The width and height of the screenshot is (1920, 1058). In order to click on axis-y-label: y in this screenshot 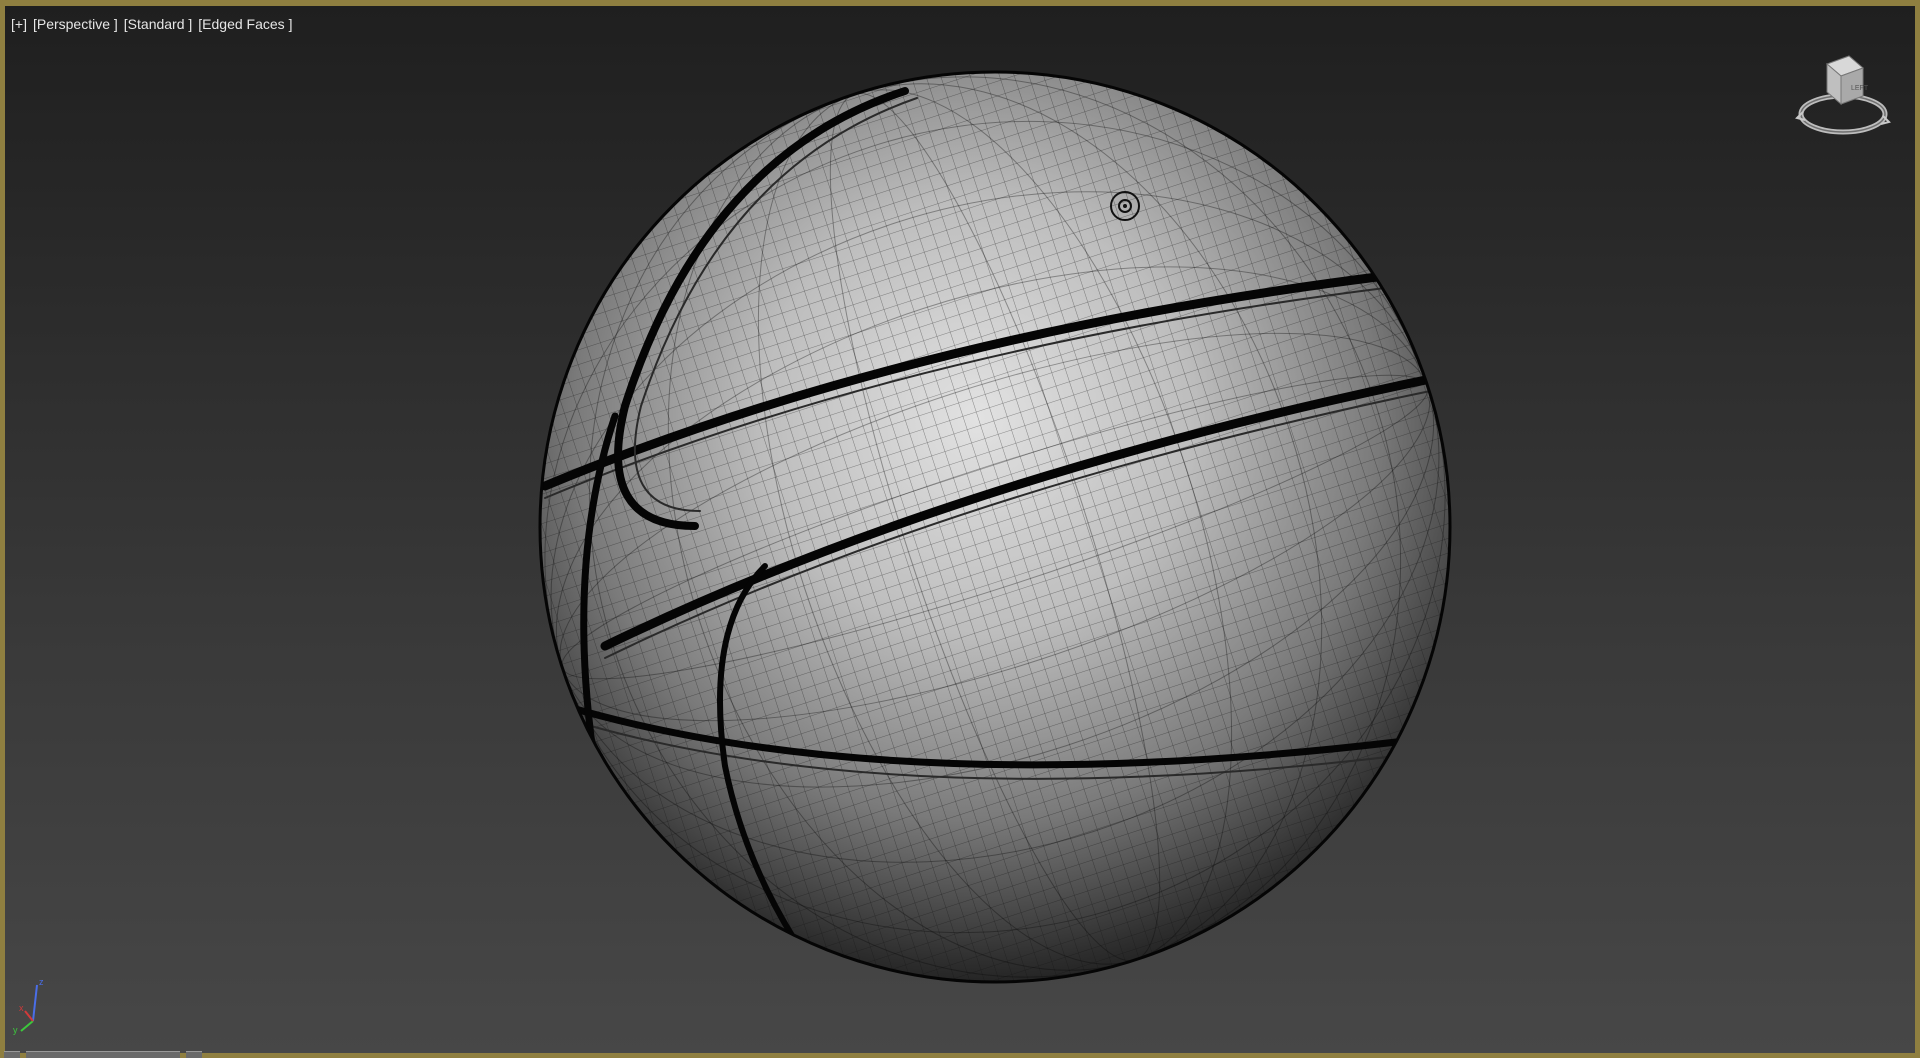, I will do `click(15, 1030)`.